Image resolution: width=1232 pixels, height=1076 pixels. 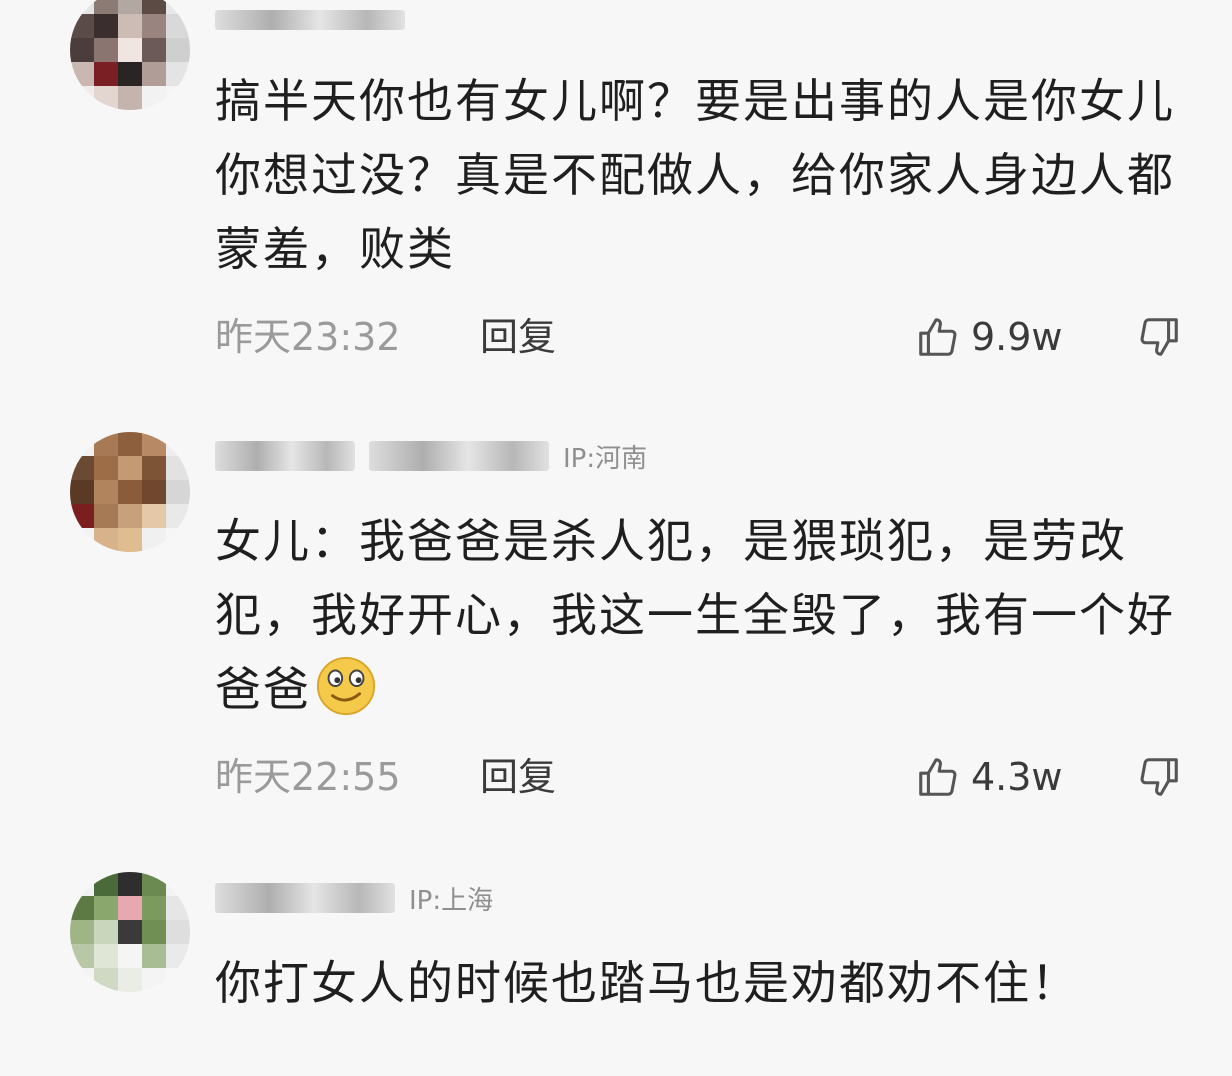 I want to click on like-button: 9.9w, so click(x=989, y=337).